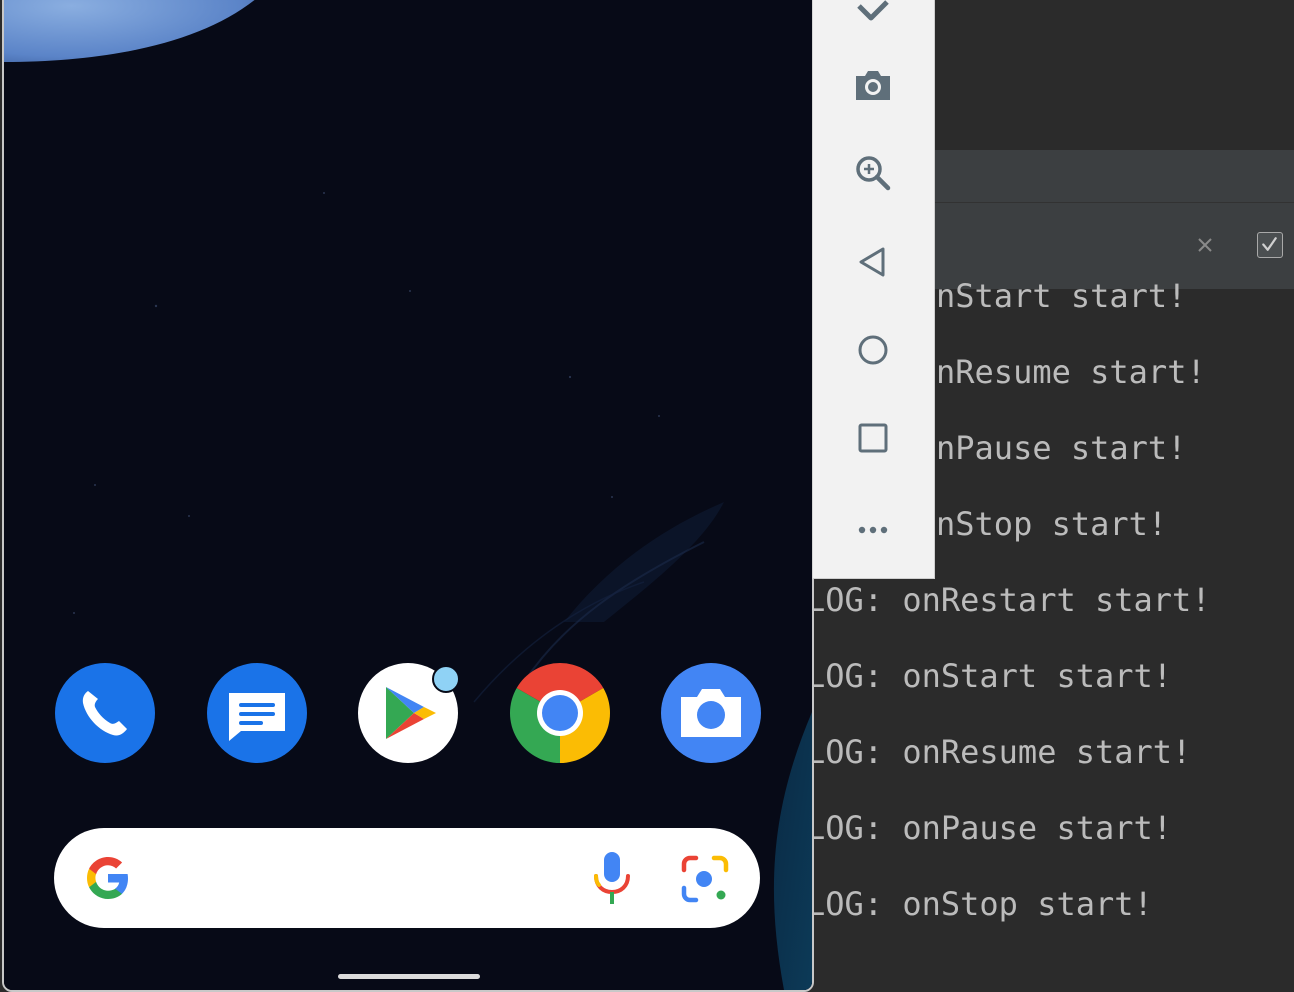 The width and height of the screenshot is (1294, 992). I want to click on screenshot-button, so click(873, 85).